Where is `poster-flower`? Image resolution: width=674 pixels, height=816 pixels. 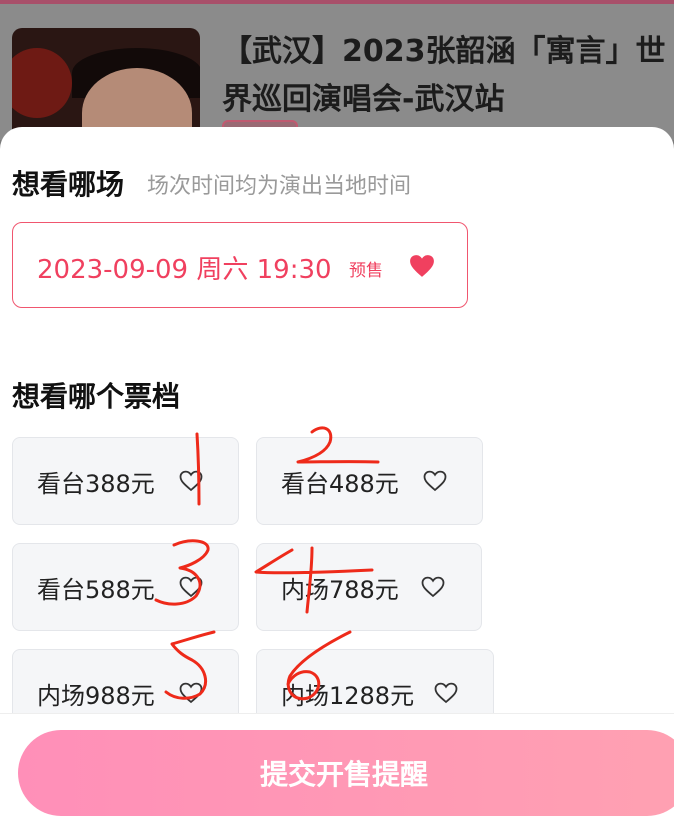
poster-flower is located at coordinates (42, 83).